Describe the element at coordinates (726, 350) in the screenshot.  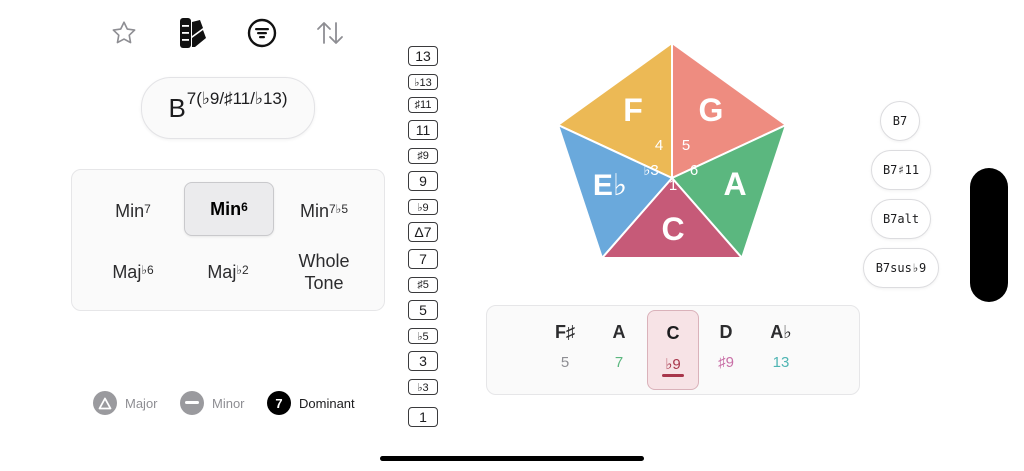
I see `note-d: D ♯9` at that location.